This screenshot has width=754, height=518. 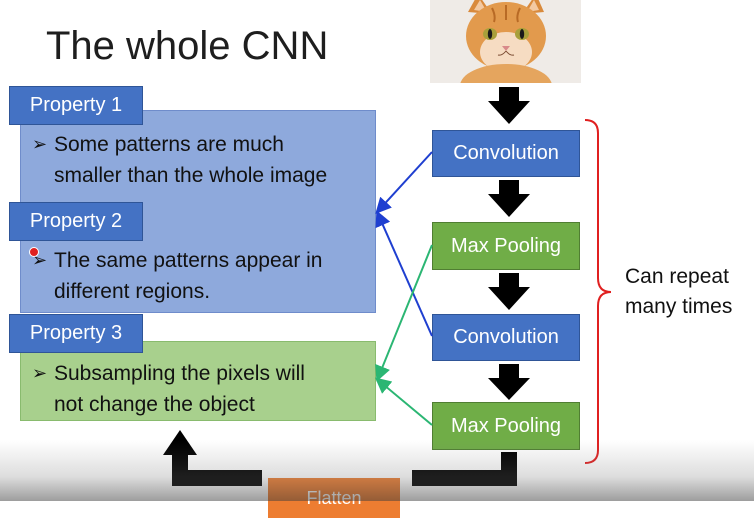 What do you see at coordinates (169, 144) in the screenshot?
I see `property-1-line-1: Some patterns are much` at bounding box center [169, 144].